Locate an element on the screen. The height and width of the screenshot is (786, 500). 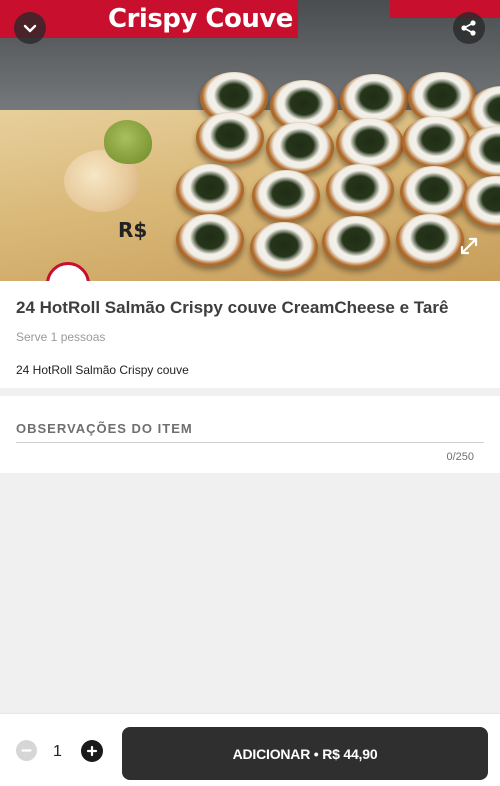
observations-counter: 0/250 is located at coordinates (460, 457).